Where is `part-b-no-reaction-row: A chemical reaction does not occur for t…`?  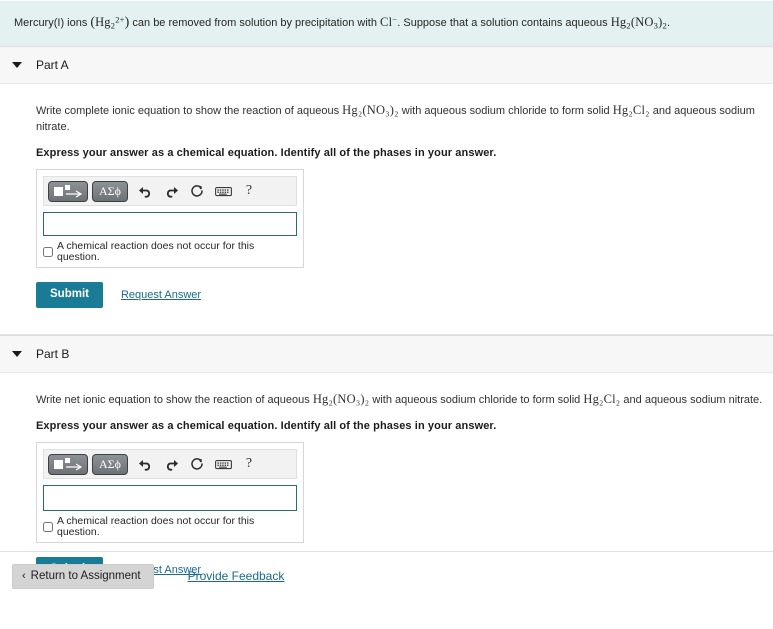
part-b-no-reaction-row: A chemical reaction does not occur for t… is located at coordinates (170, 527).